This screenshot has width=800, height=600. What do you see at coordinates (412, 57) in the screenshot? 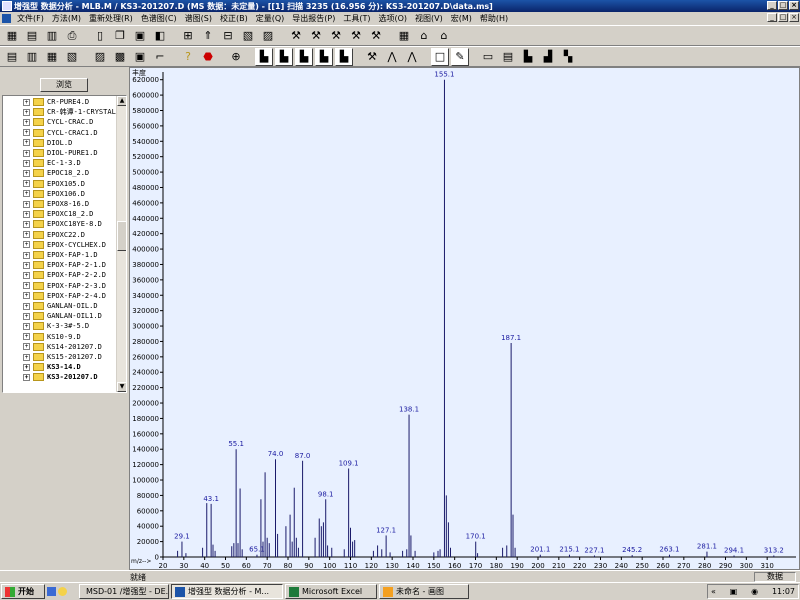
I see `spectrum-tool-3-icon: ⋀` at bounding box center [412, 57].